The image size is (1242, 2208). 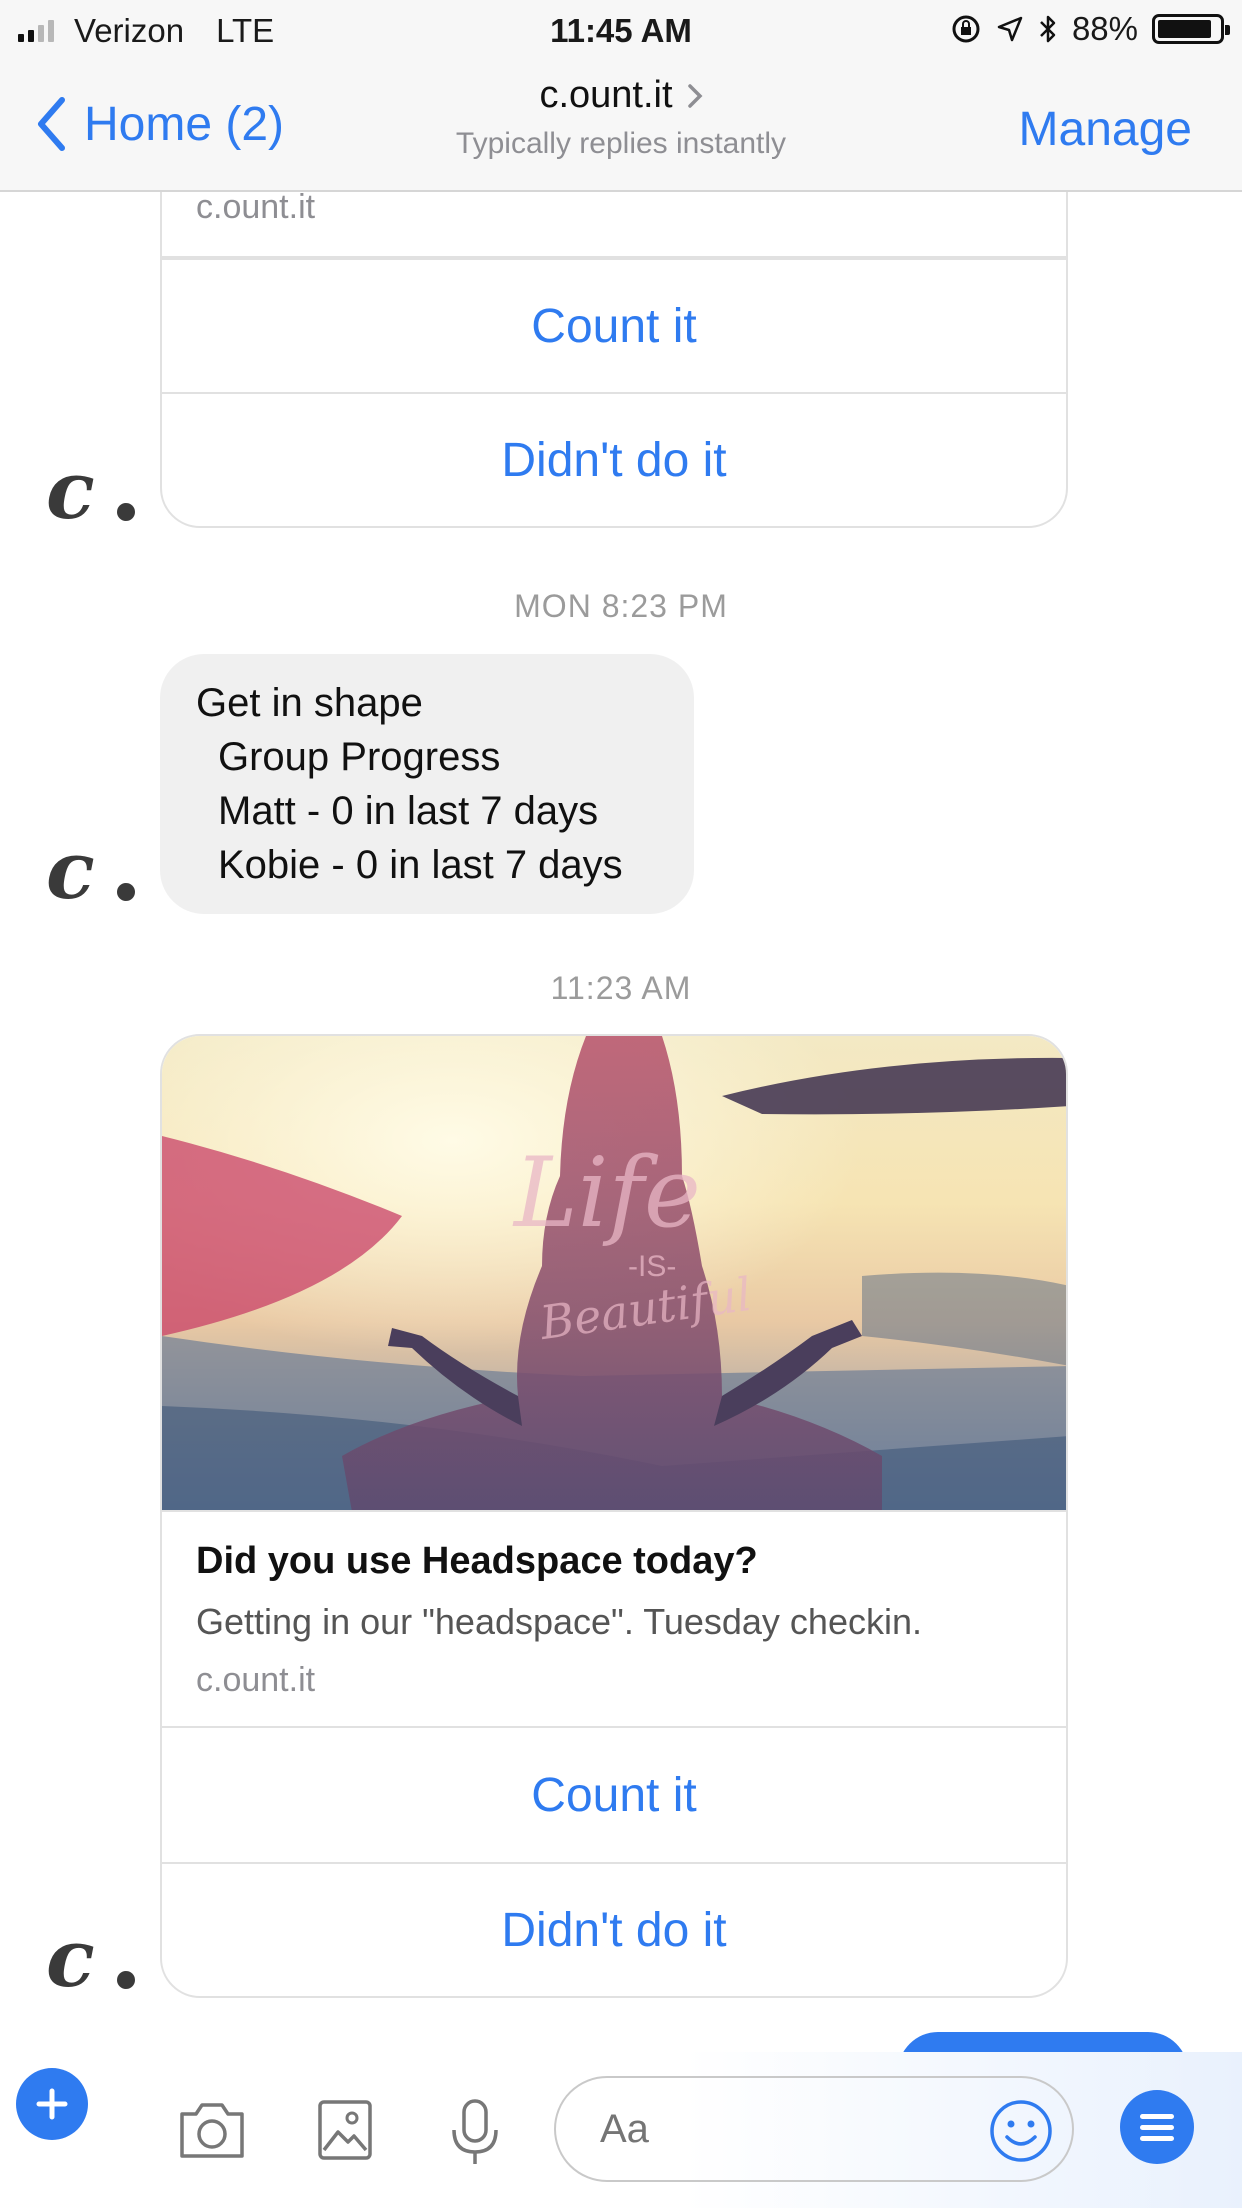 I want to click on battery-percent: 88%, so click(x=1104, y=28).